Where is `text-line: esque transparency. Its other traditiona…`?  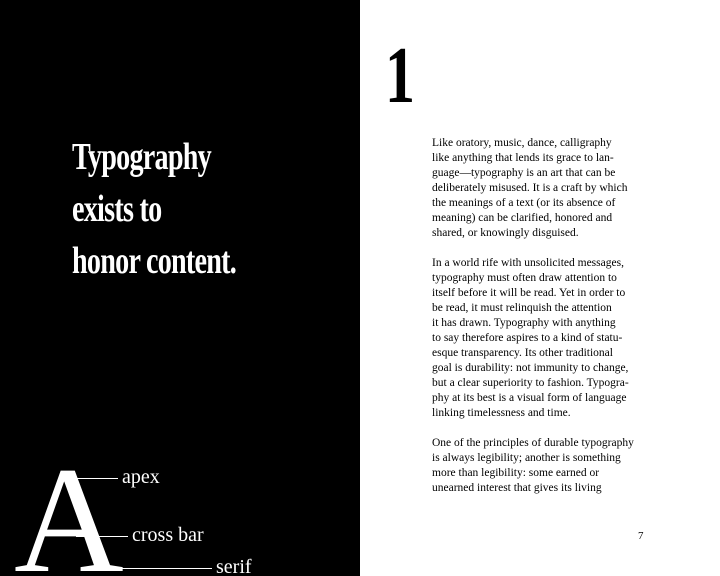
text-line: esque transparency. Its other traditiona… is located at coordinates (522, 353).